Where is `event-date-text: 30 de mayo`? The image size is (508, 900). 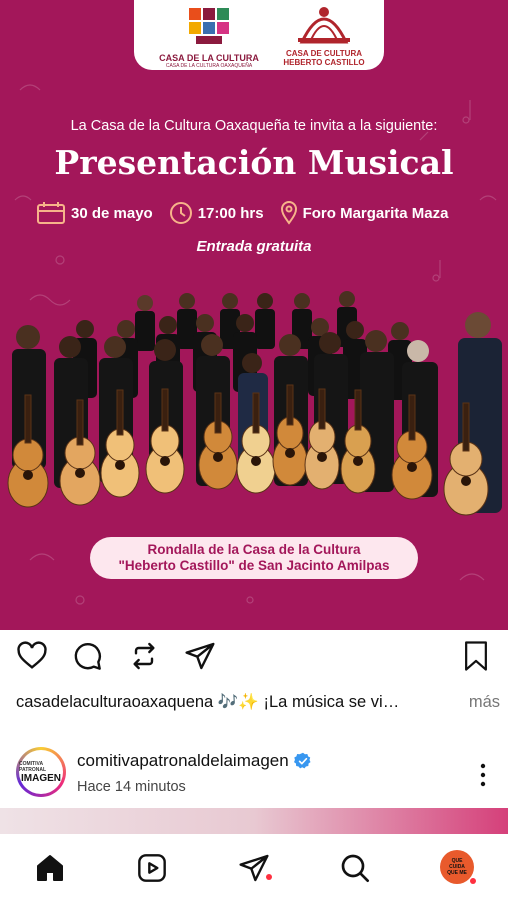
event-date-text: 30 de mayo is located at coordinates (112, 213).